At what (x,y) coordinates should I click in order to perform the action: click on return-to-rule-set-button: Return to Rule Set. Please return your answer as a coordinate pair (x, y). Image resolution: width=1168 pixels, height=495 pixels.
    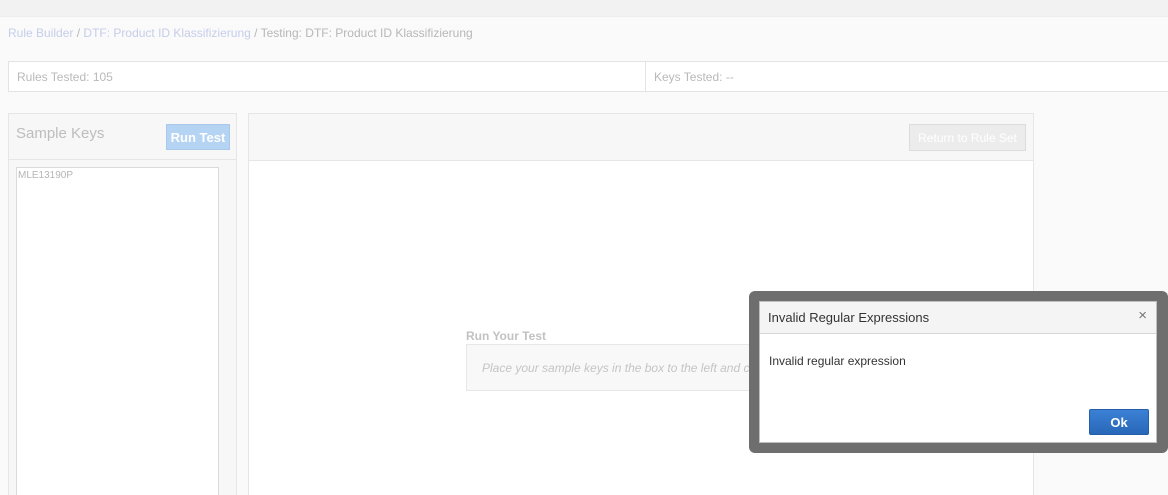
    Looking at the image, I should click on (967, 137).